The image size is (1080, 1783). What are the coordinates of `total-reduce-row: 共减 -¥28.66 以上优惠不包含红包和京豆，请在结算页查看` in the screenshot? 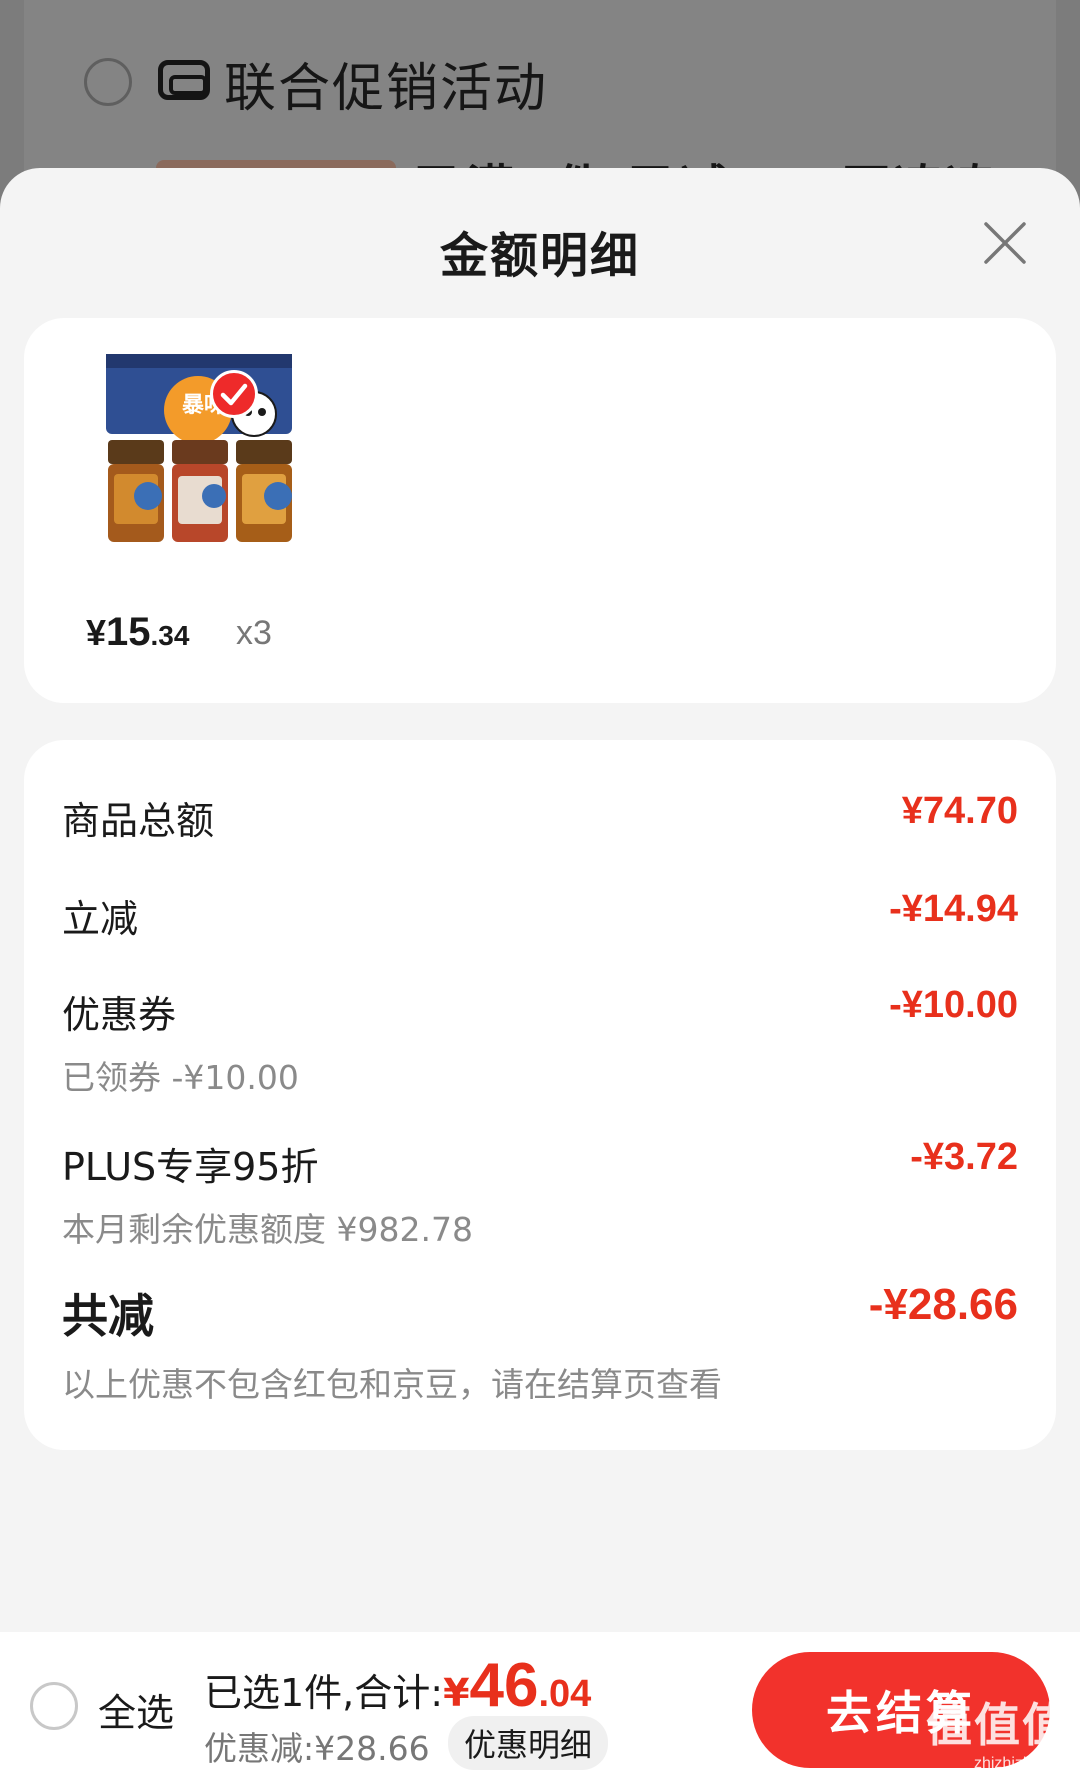 It's located at (540, 1343).